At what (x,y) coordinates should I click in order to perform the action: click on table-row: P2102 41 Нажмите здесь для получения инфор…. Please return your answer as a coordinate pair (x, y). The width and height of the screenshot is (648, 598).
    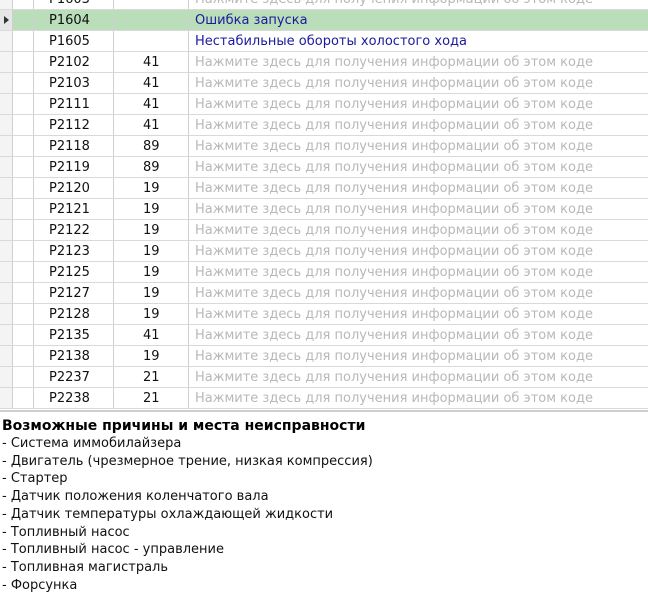
    Looking at the image, I should click on (324, 62).